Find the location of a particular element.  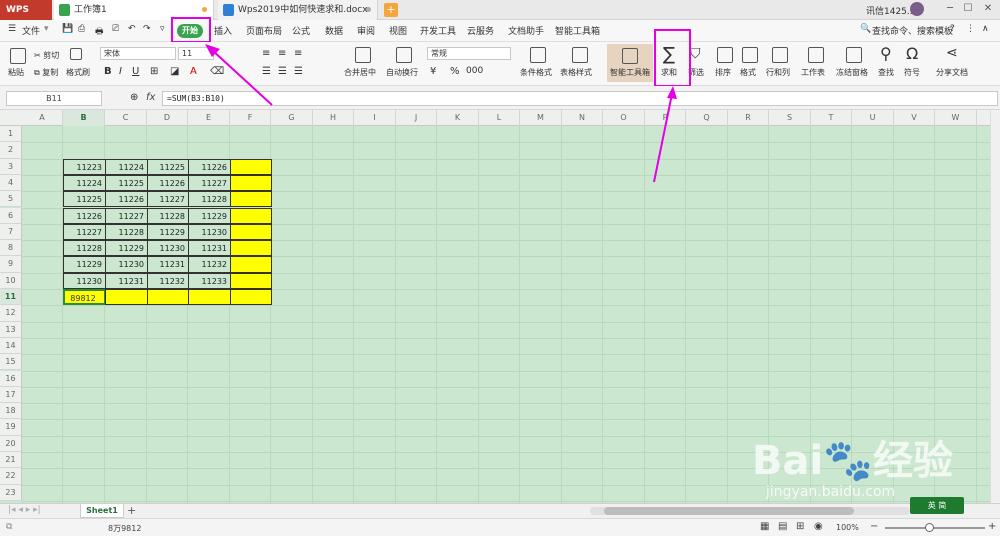

row-header-4: 4 is located at coordinates (11, 183).